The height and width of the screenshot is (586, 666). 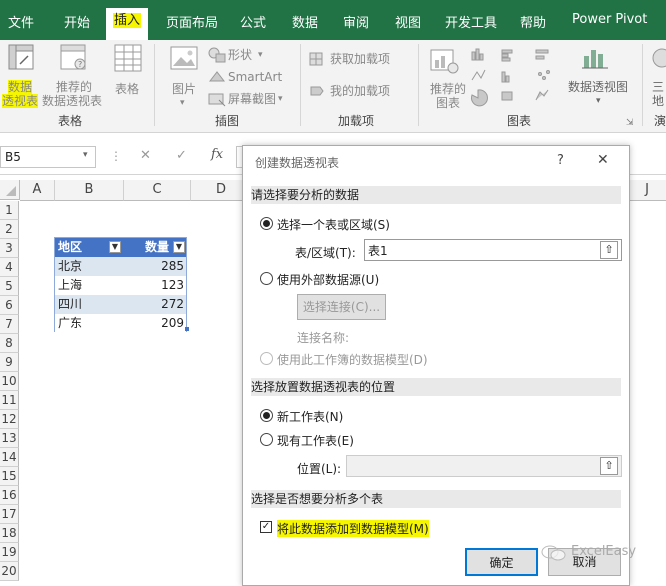 I want to click on radio-external-source-label: 使用外部数据源(U), so click(x=328, y=279).